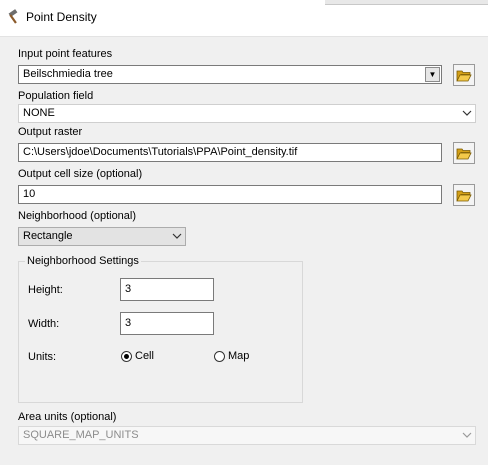 This screenshot has height=465, width=488. I want to click on neighborhood-label: Neighborhood (optional), so click(77, 216).